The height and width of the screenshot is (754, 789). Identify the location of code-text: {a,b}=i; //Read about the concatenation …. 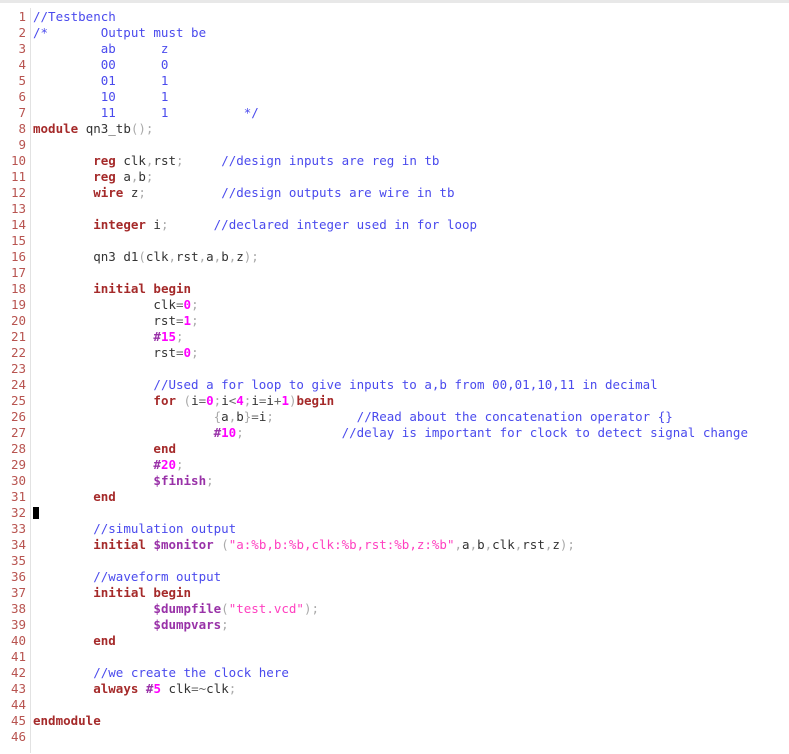
(353, 417).